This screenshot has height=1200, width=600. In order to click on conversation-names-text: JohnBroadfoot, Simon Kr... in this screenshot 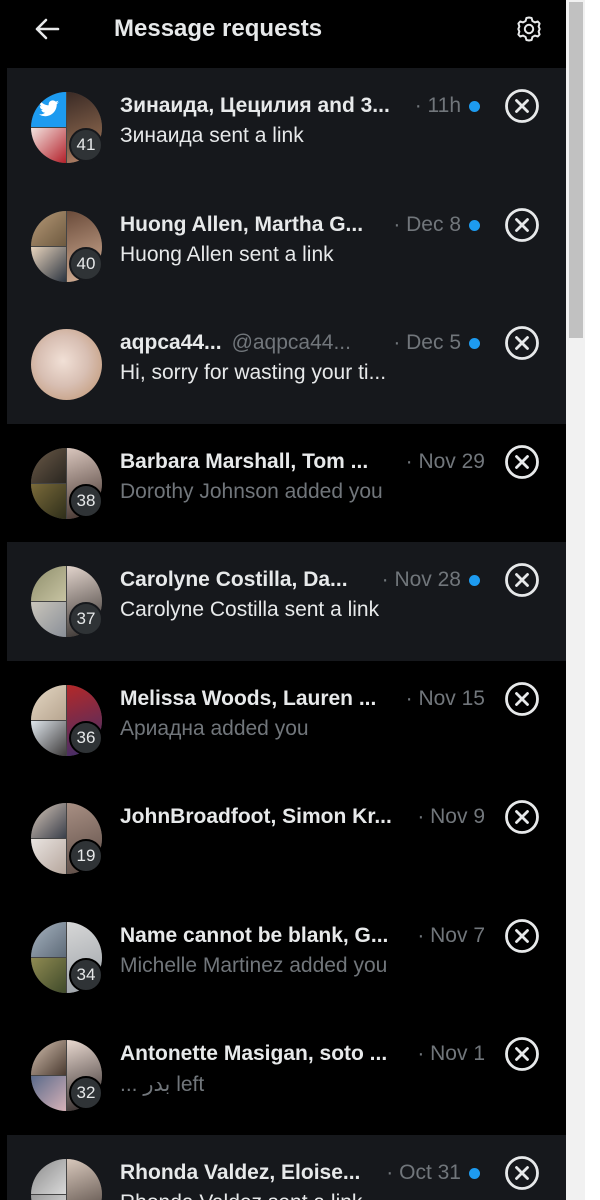, I will do `click(256, 816)`.